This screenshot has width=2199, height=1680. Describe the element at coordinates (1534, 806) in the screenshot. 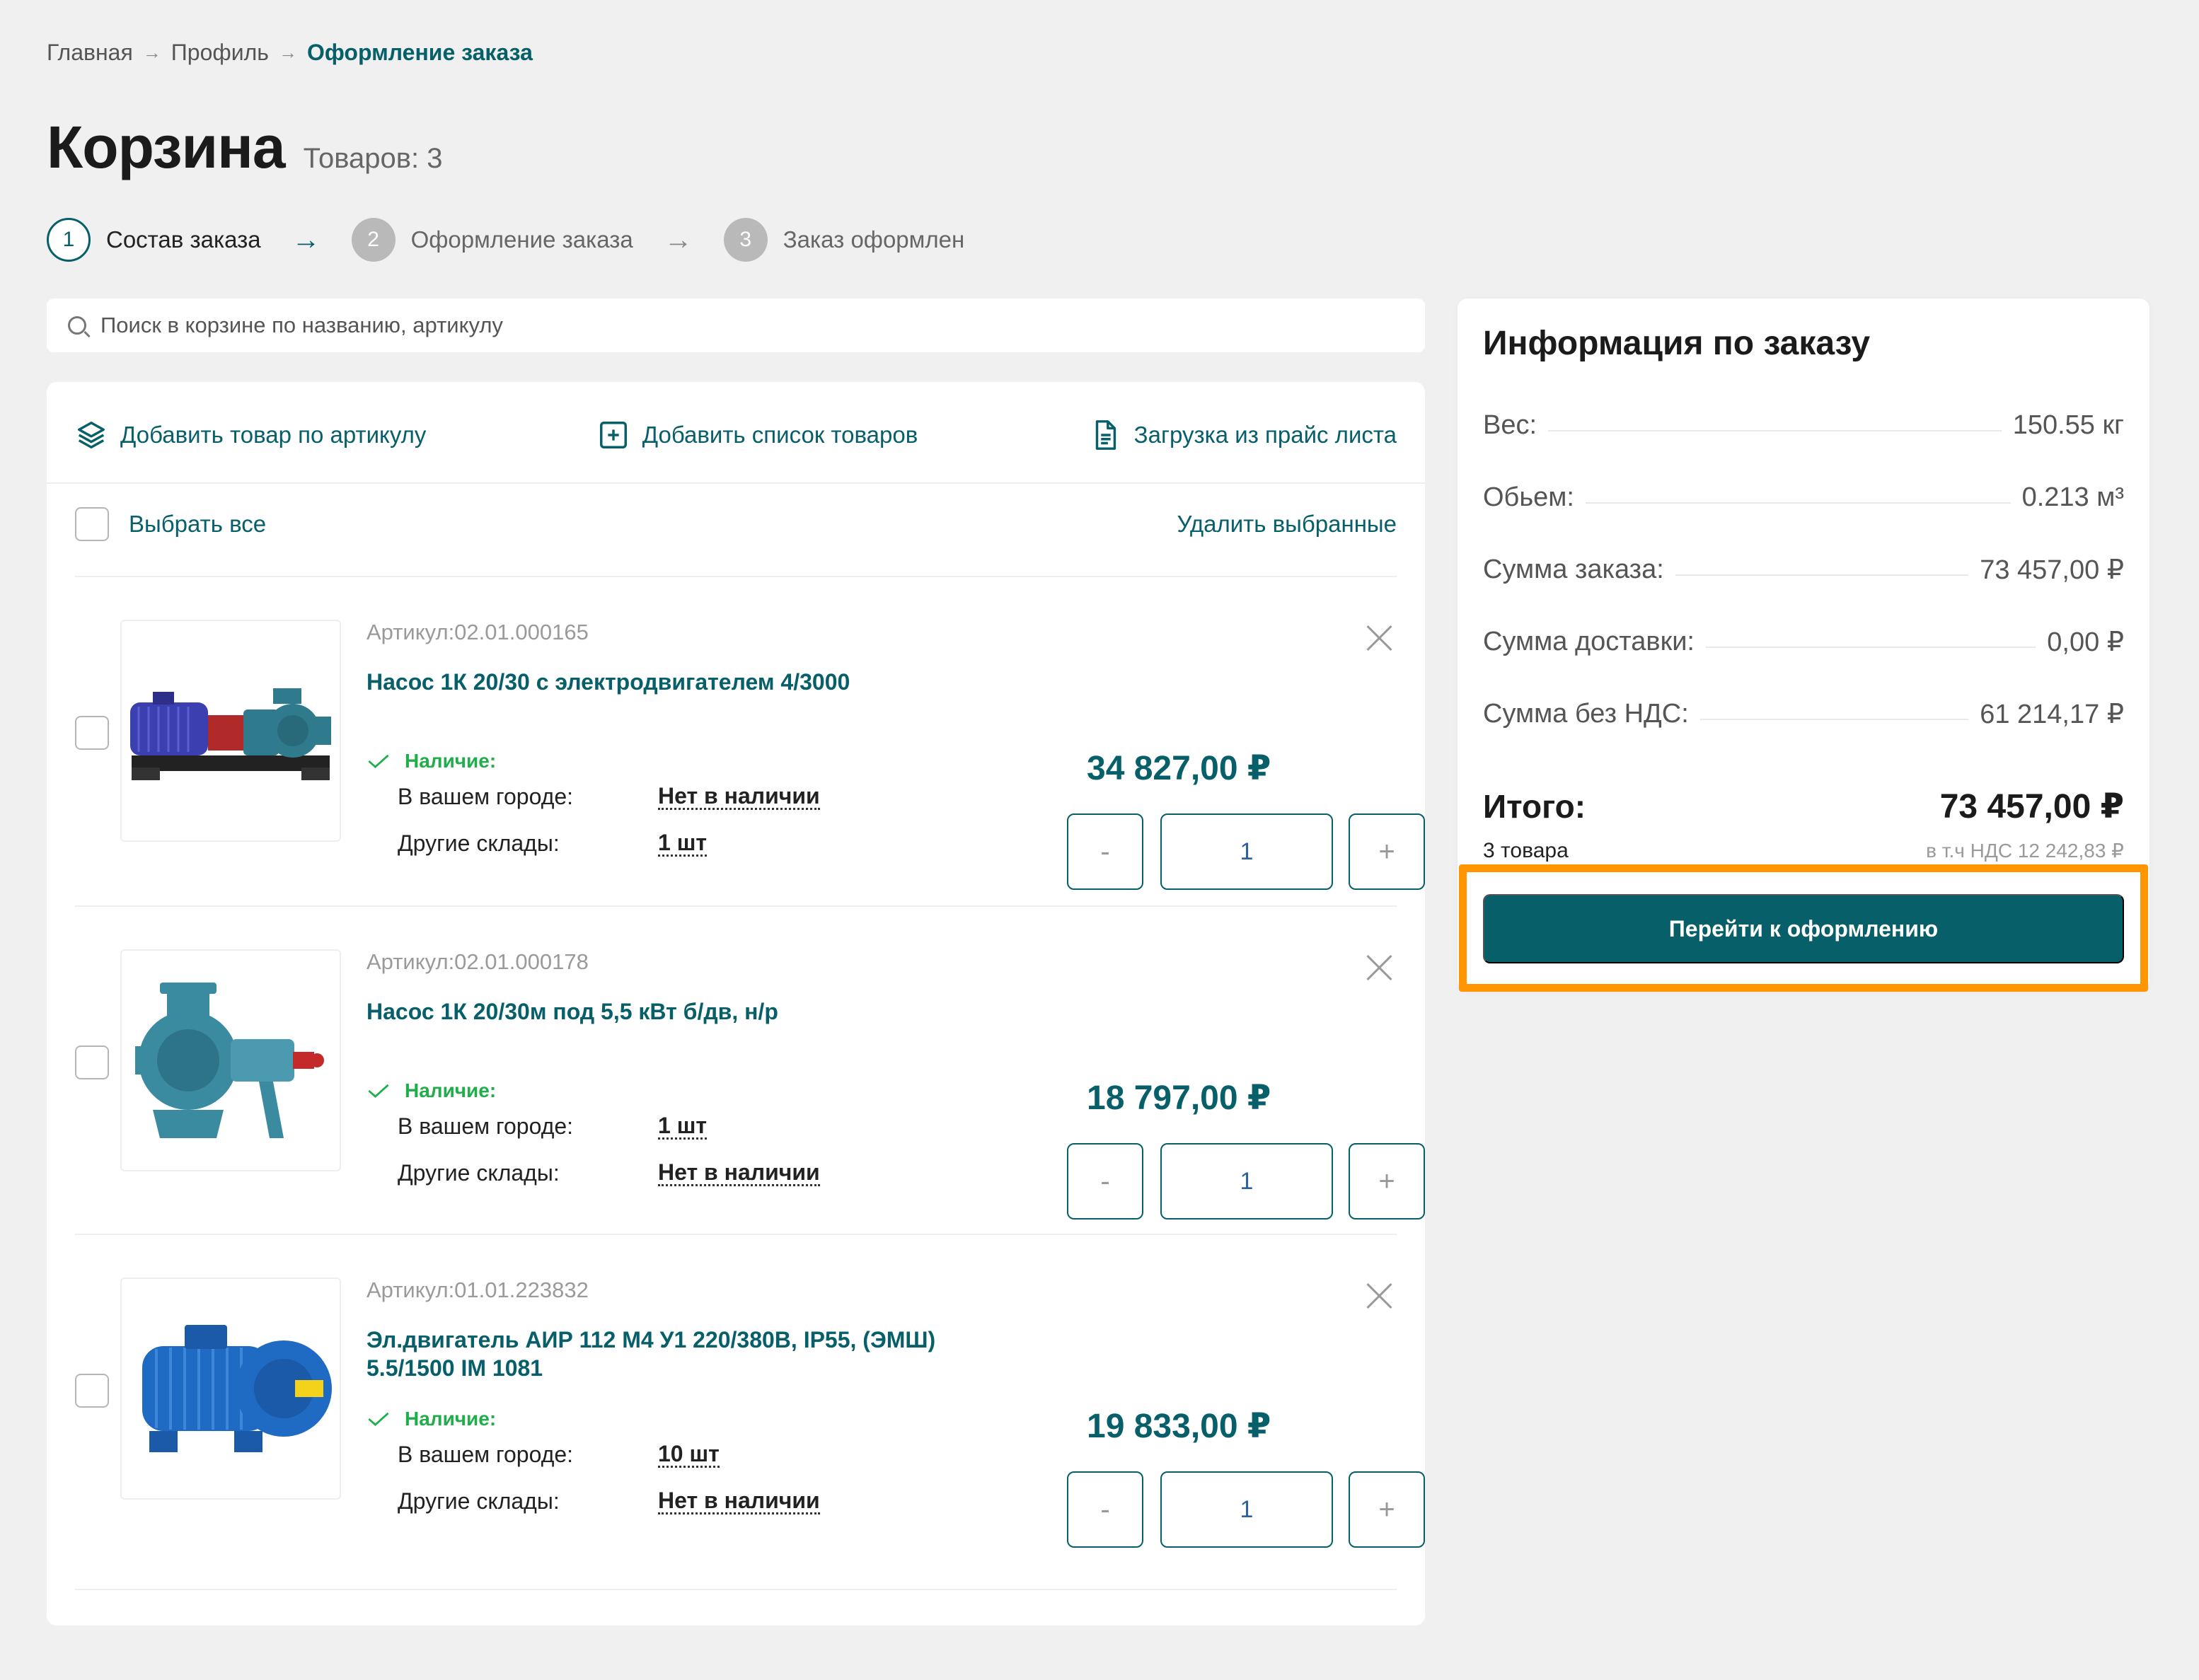

I see `total-label: Итого:` at that location.